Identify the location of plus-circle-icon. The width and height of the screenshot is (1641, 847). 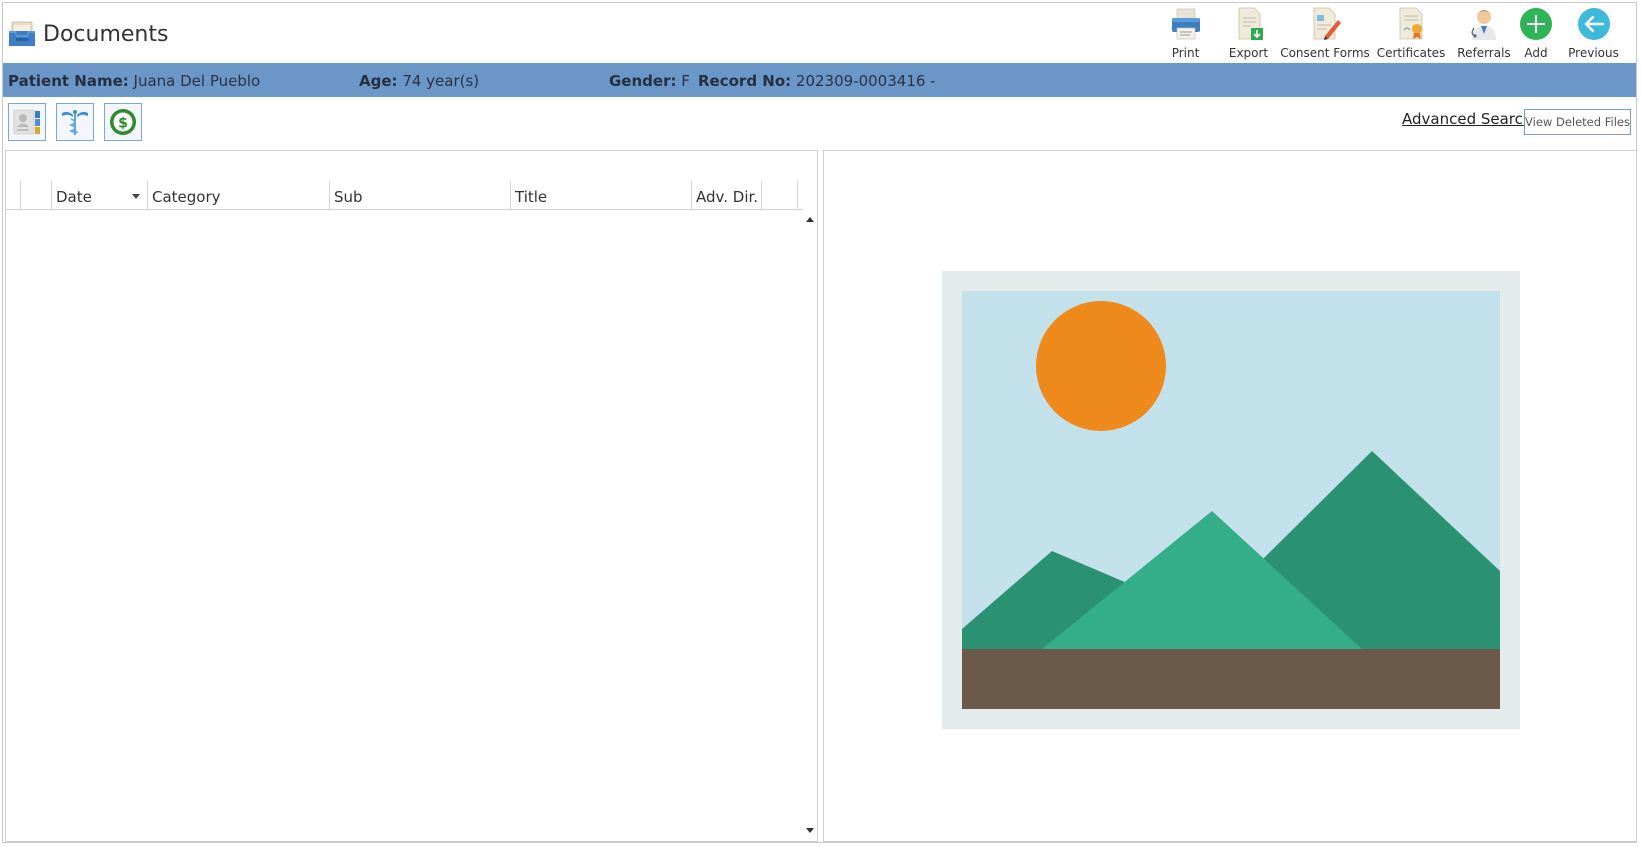
(1536, 24).